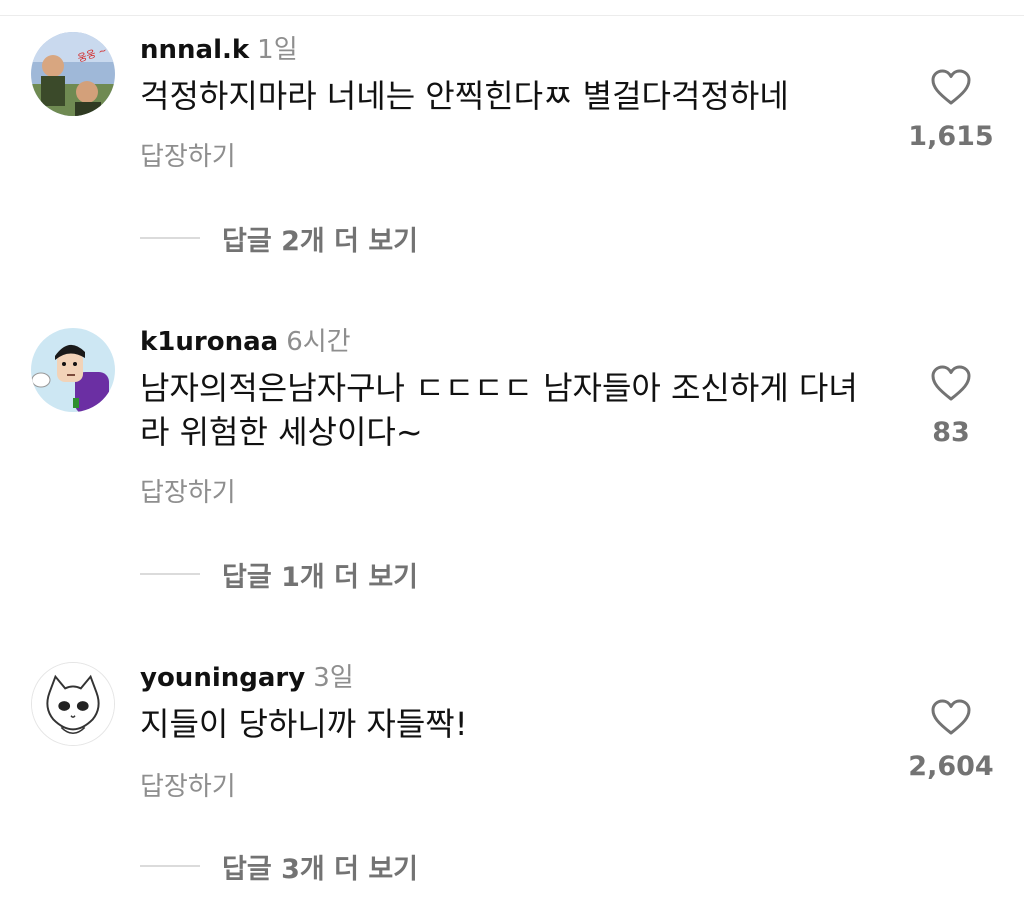 The image size is (1024, 904). What do you see at coordinates (951, 766) in the screenshot?
I see `like-count: 2,604` at bounding box center [951, 766].